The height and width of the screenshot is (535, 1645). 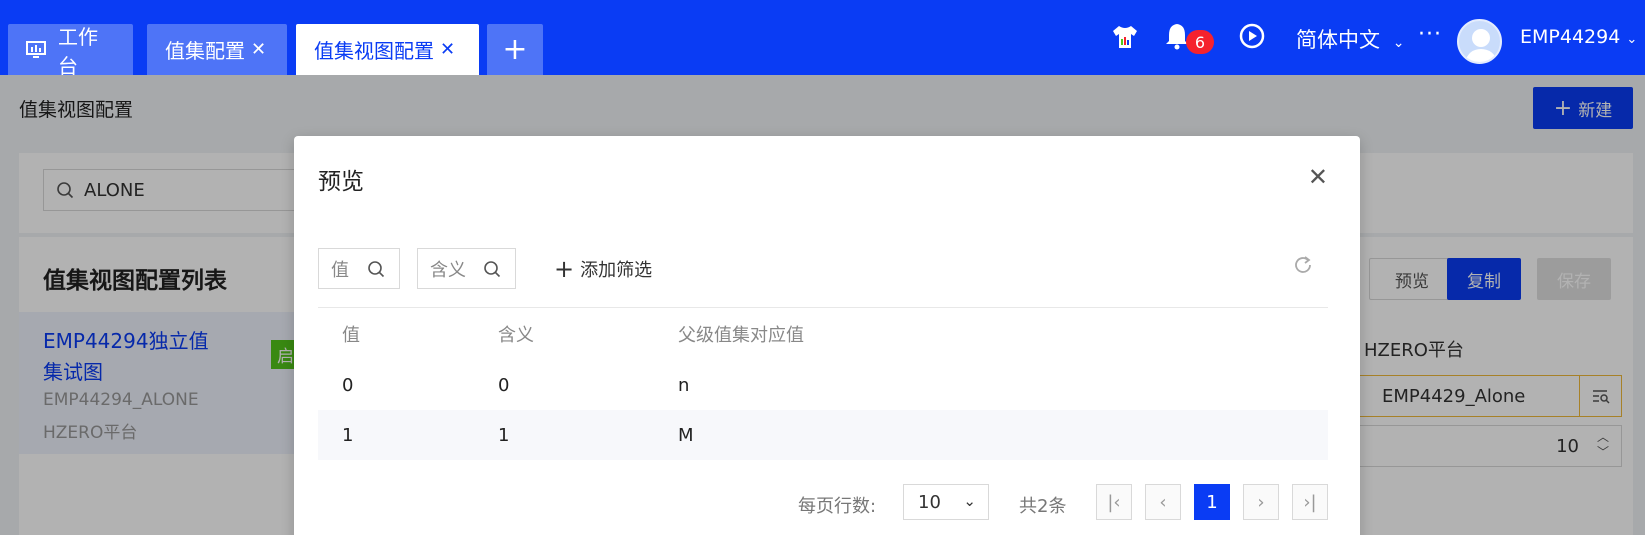 I want to click on table-header-row: 值 含义 父级值集对应值, so click(x=823, y=334).